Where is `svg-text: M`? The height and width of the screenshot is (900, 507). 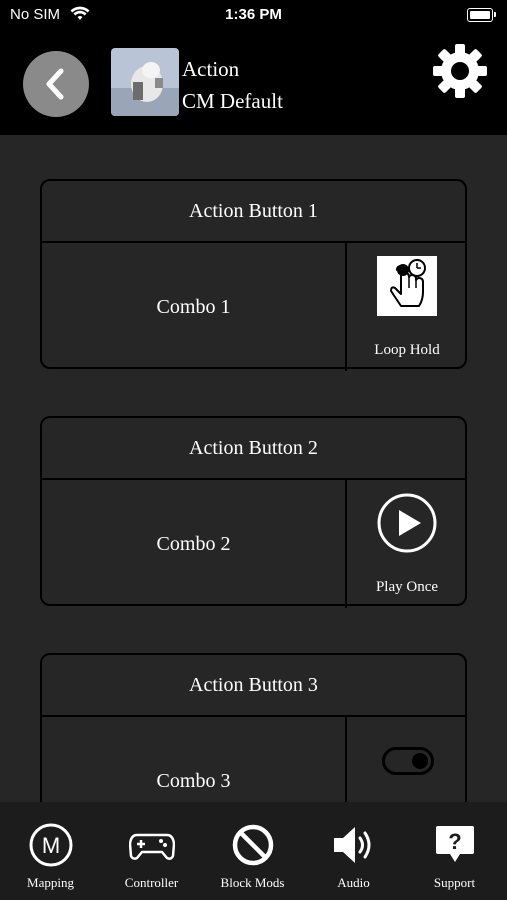 svg-text: M is located at coordinates (51, 845).